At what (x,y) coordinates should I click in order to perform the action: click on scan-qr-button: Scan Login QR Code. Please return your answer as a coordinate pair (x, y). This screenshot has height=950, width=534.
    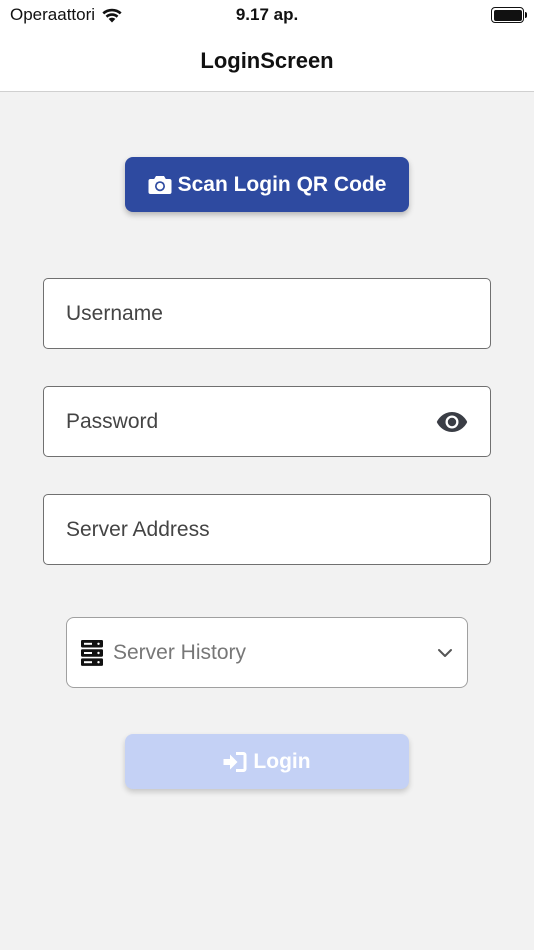
    Looking at the image, I should click on (267, 184).